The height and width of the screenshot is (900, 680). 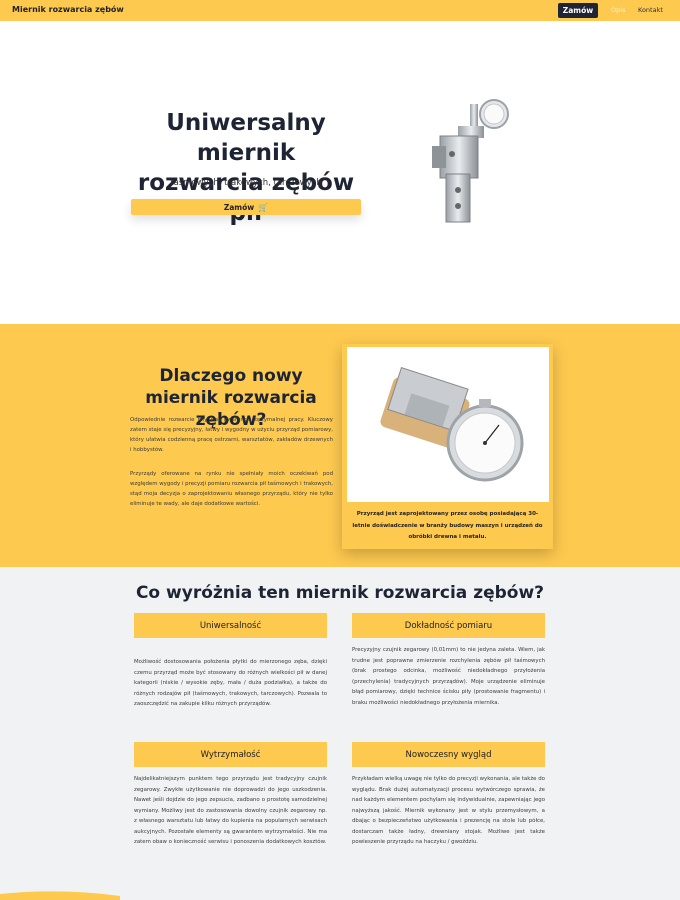 I want to click on brand-logo: Miernik rozwarcia zębów, so click(x=68, y=9).